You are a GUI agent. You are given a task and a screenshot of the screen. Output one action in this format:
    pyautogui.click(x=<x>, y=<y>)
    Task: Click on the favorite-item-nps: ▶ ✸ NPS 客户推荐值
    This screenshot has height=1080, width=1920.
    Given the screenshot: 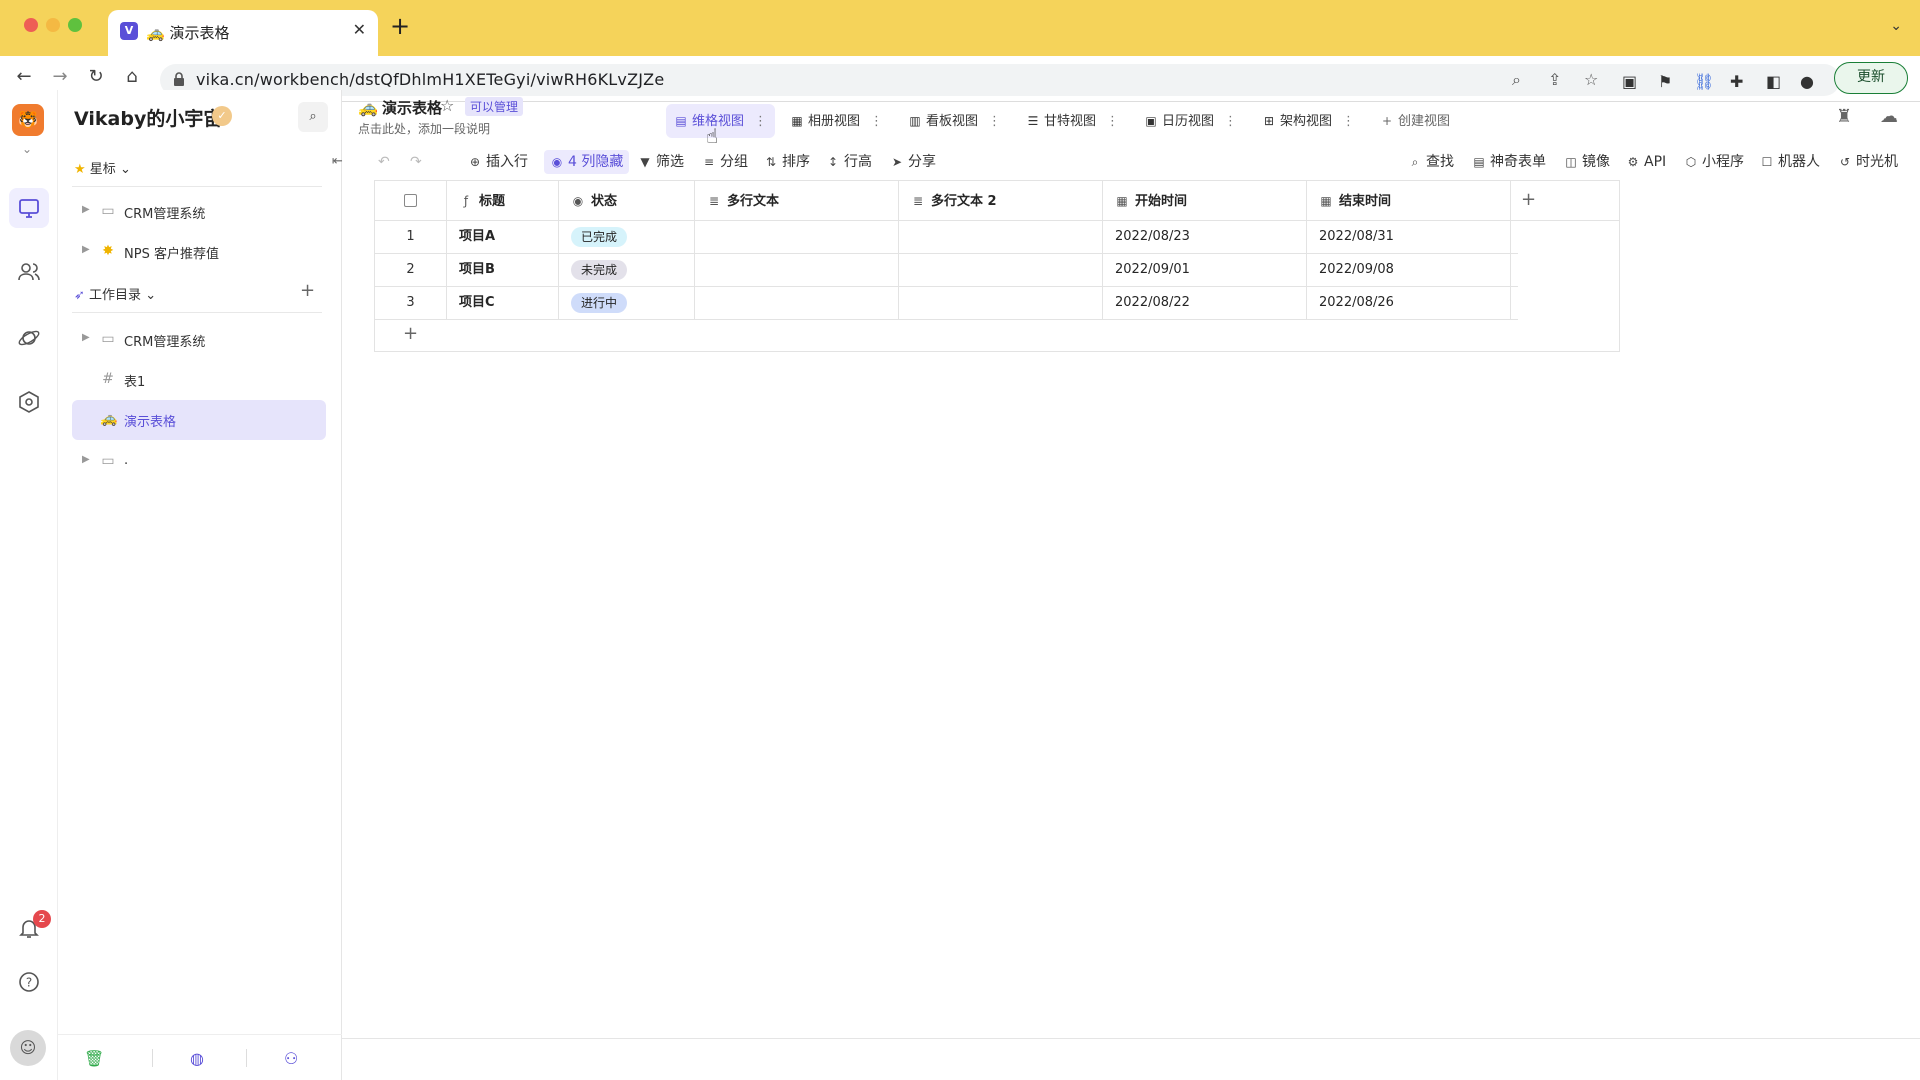 What is the action you would take?
    pyautogui.click(x=199, y=252)
    